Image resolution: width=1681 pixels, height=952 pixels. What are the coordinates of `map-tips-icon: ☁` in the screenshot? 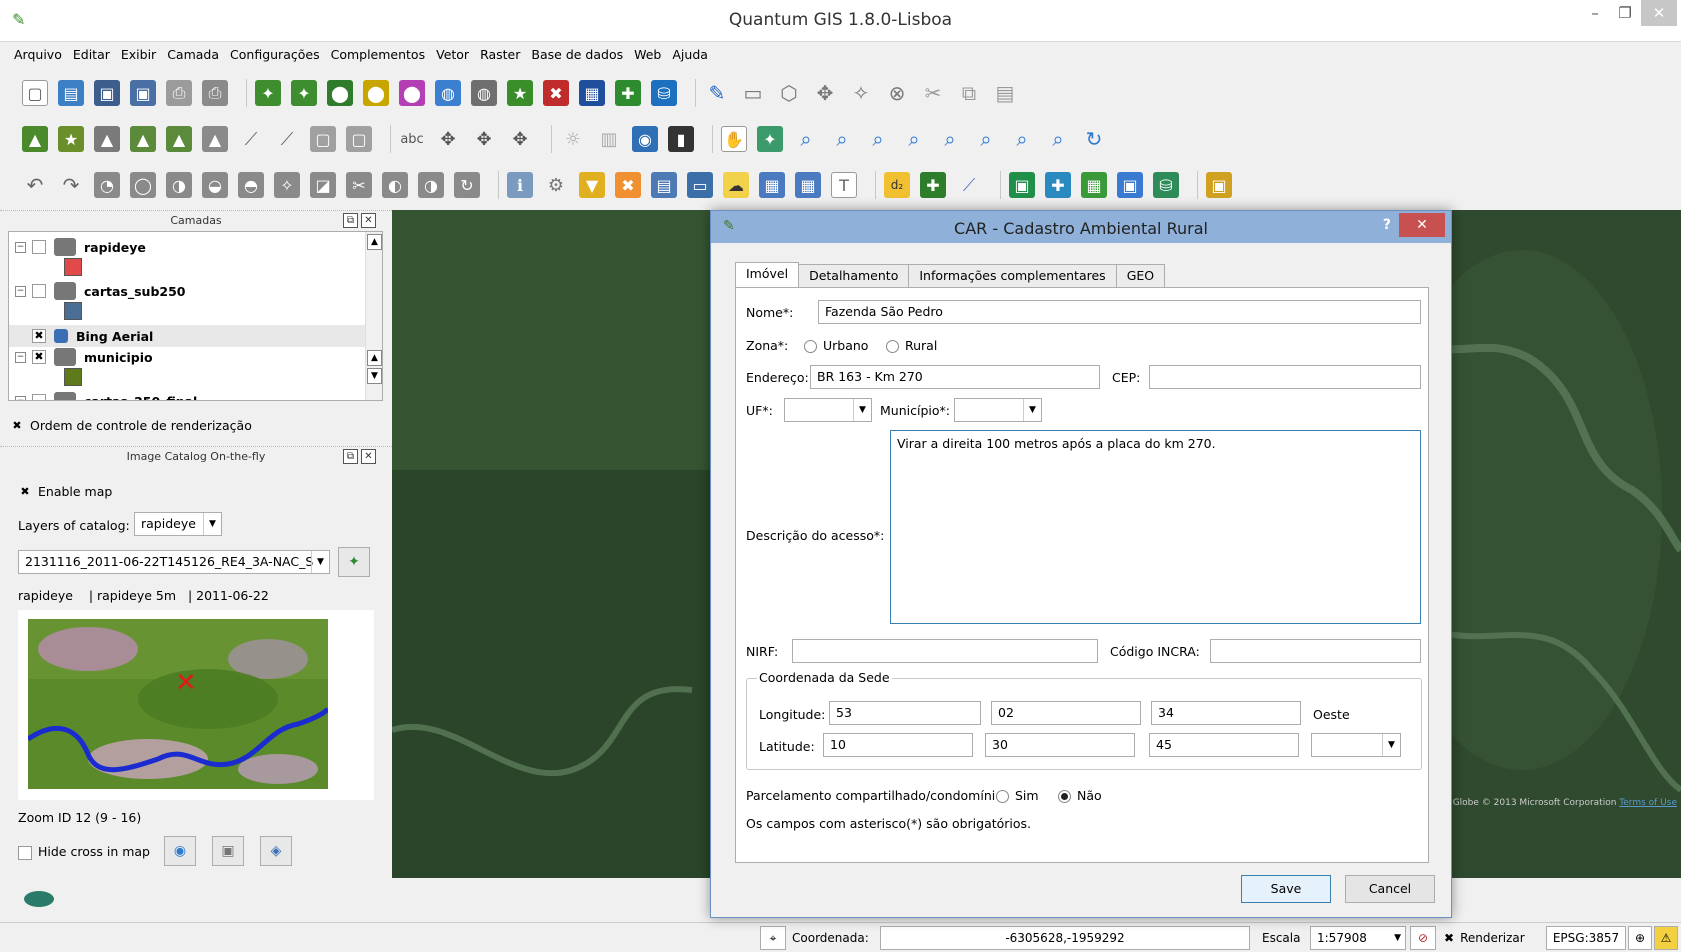 It's located at (736, 185).